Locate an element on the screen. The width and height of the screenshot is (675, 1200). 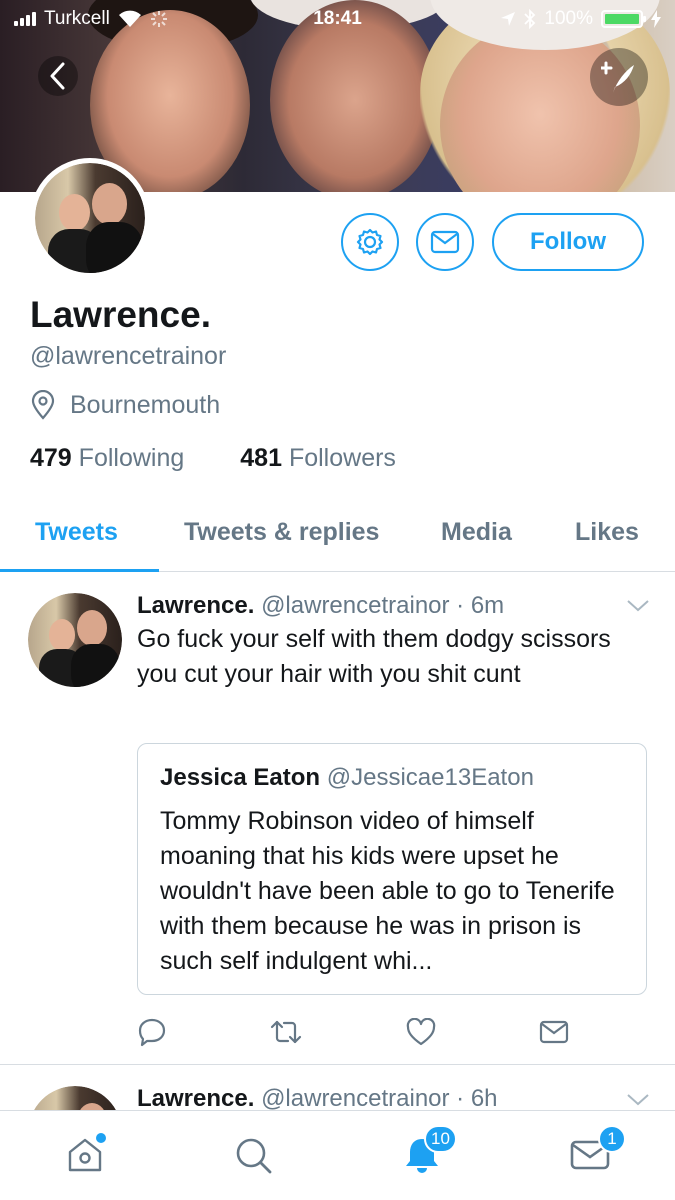
profile-handle: @lawrencetrainor is located at coordinates (128, 356).